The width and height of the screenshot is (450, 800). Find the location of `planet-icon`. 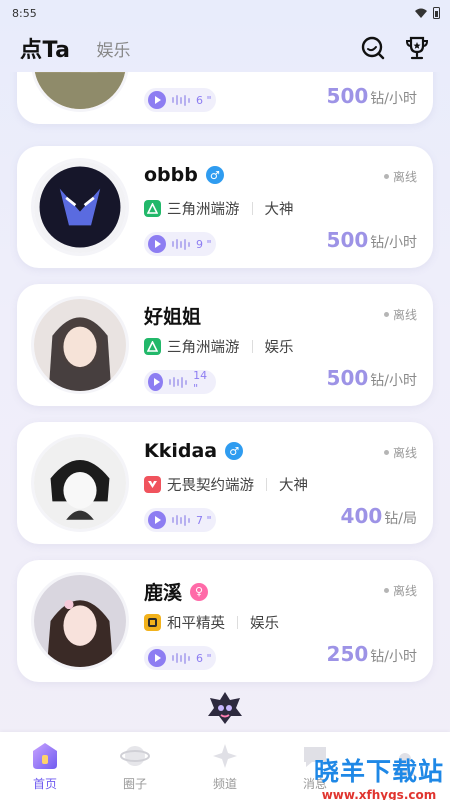

planet-icon is located at coordinates (135, 755).